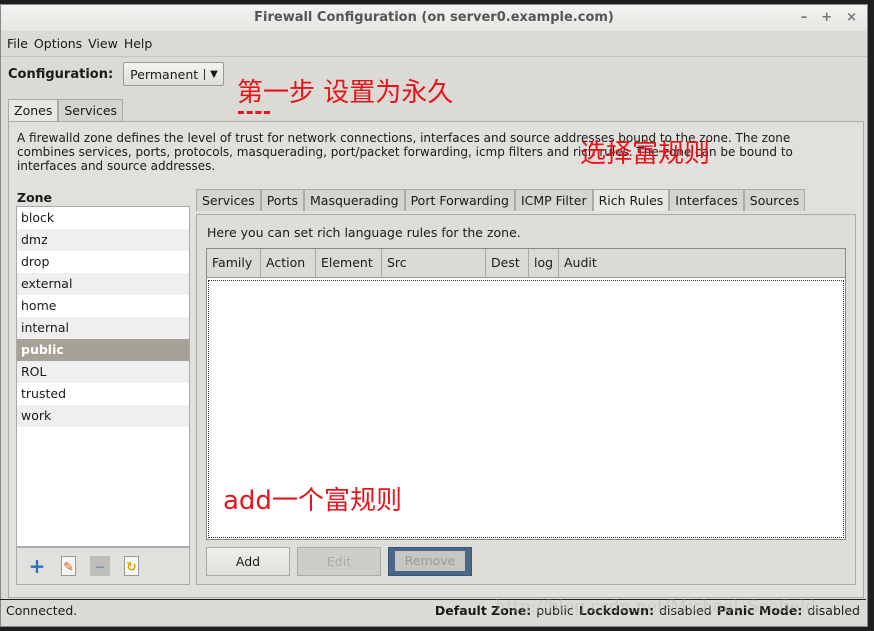 The width and height of the screenshot is (874, 631). Describe the element at coordinates (553, 200) in the screenshot. I see `tab-icmp-filter: ICMP Filter` at that location.